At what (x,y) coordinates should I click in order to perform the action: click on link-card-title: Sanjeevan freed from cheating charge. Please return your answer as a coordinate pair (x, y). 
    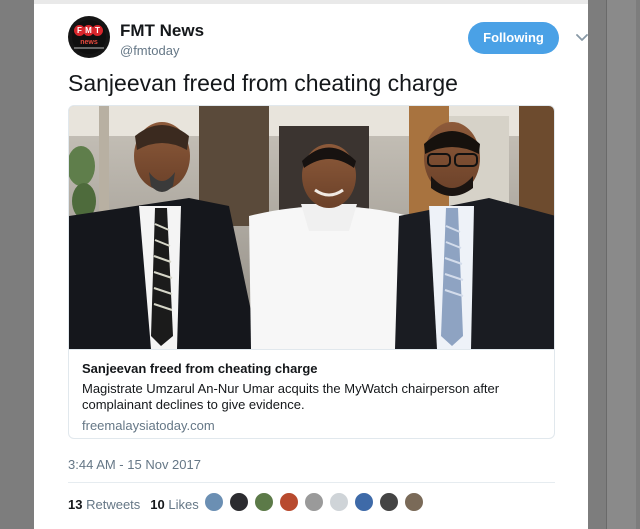
    Looking at the image, I should click on (200, 368).